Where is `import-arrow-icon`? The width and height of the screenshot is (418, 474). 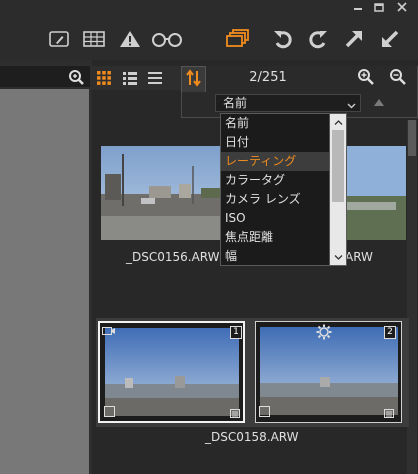
import-arrow-icon is located at coordinates (390, 39).